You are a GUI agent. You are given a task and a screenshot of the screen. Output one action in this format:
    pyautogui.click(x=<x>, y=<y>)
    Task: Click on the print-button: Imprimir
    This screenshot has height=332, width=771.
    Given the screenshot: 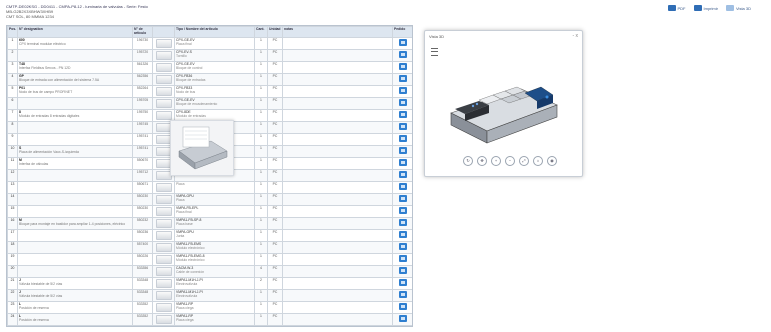 What is the action you would take?
    pyautogui.click(x=705, y=8)
    